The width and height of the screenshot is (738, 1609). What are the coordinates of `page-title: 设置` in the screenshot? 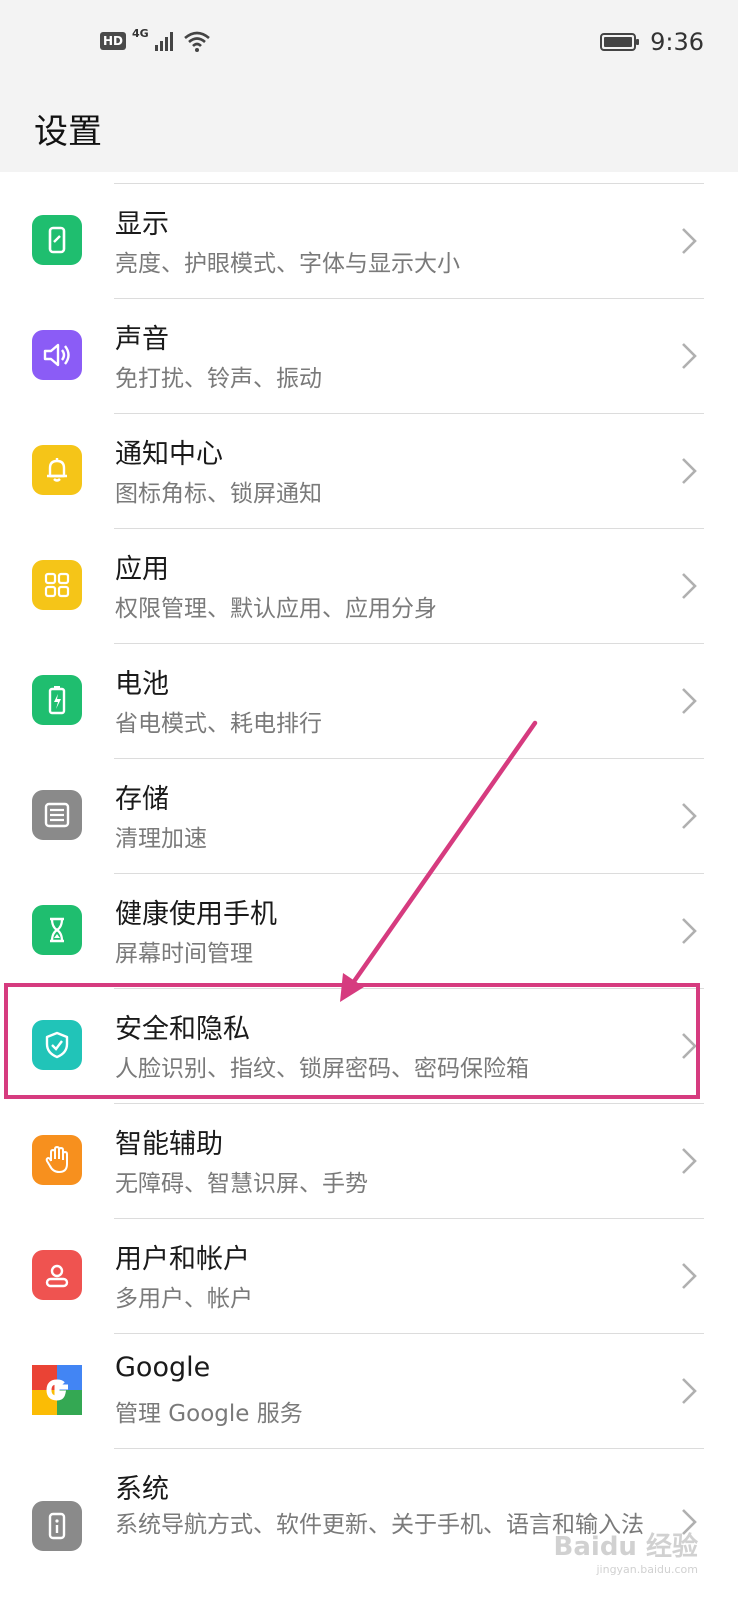 It's located at (68, 132).